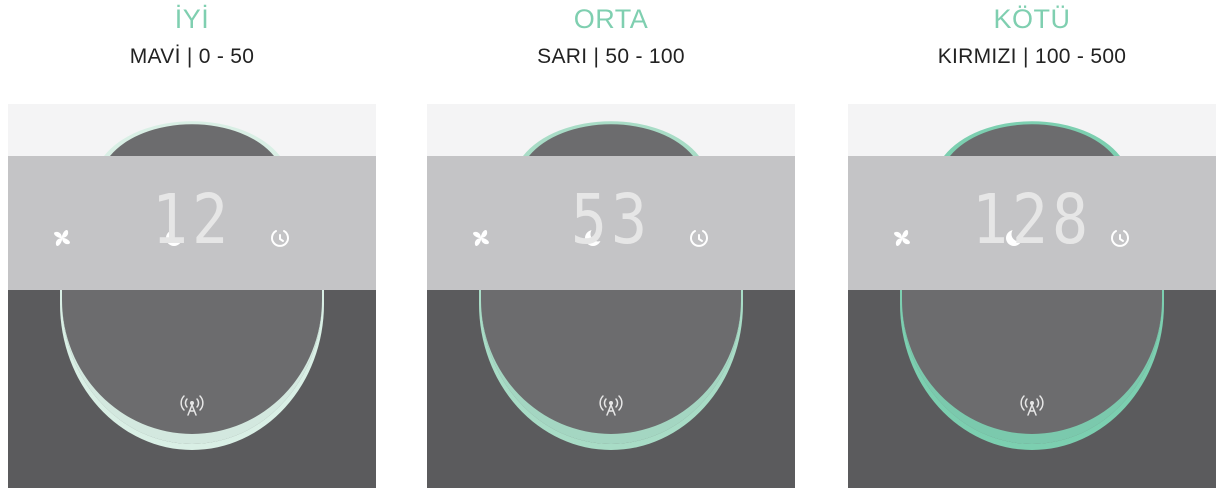 The height and width of the screenshot is (488, 1222). What do you see at coordinates (192, 220) in the screenshot?
I see `air-quality-reading: 12` at bounding box center [192, 220].